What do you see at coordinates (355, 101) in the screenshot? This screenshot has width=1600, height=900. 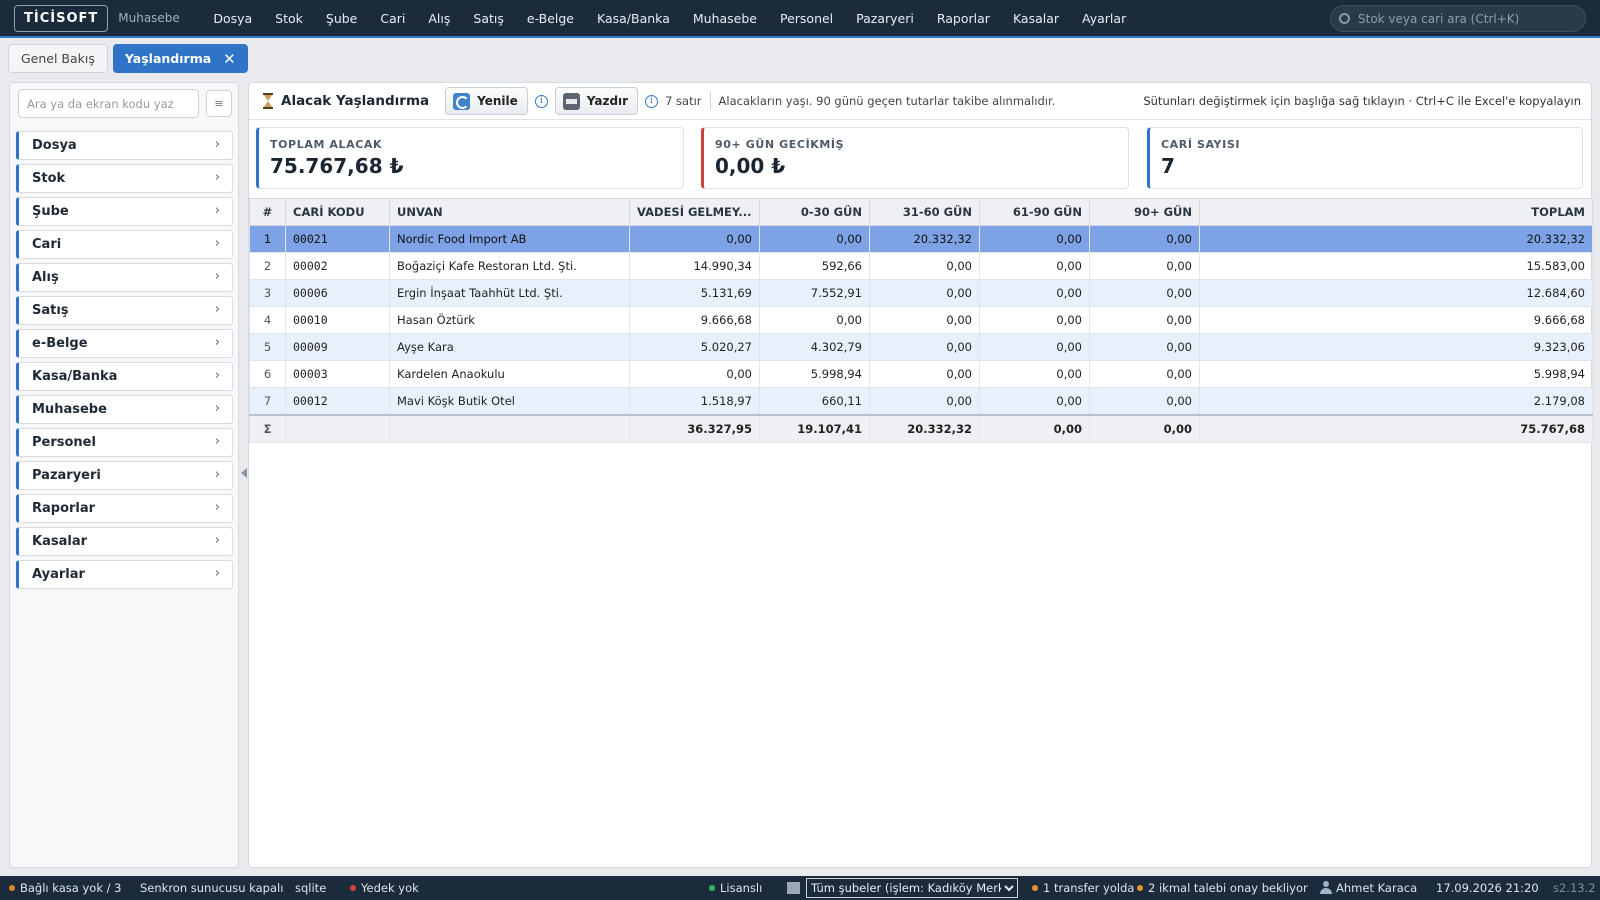 I see `report-title: Alacak Yaşlandırma` at bounding box center [355, 101].